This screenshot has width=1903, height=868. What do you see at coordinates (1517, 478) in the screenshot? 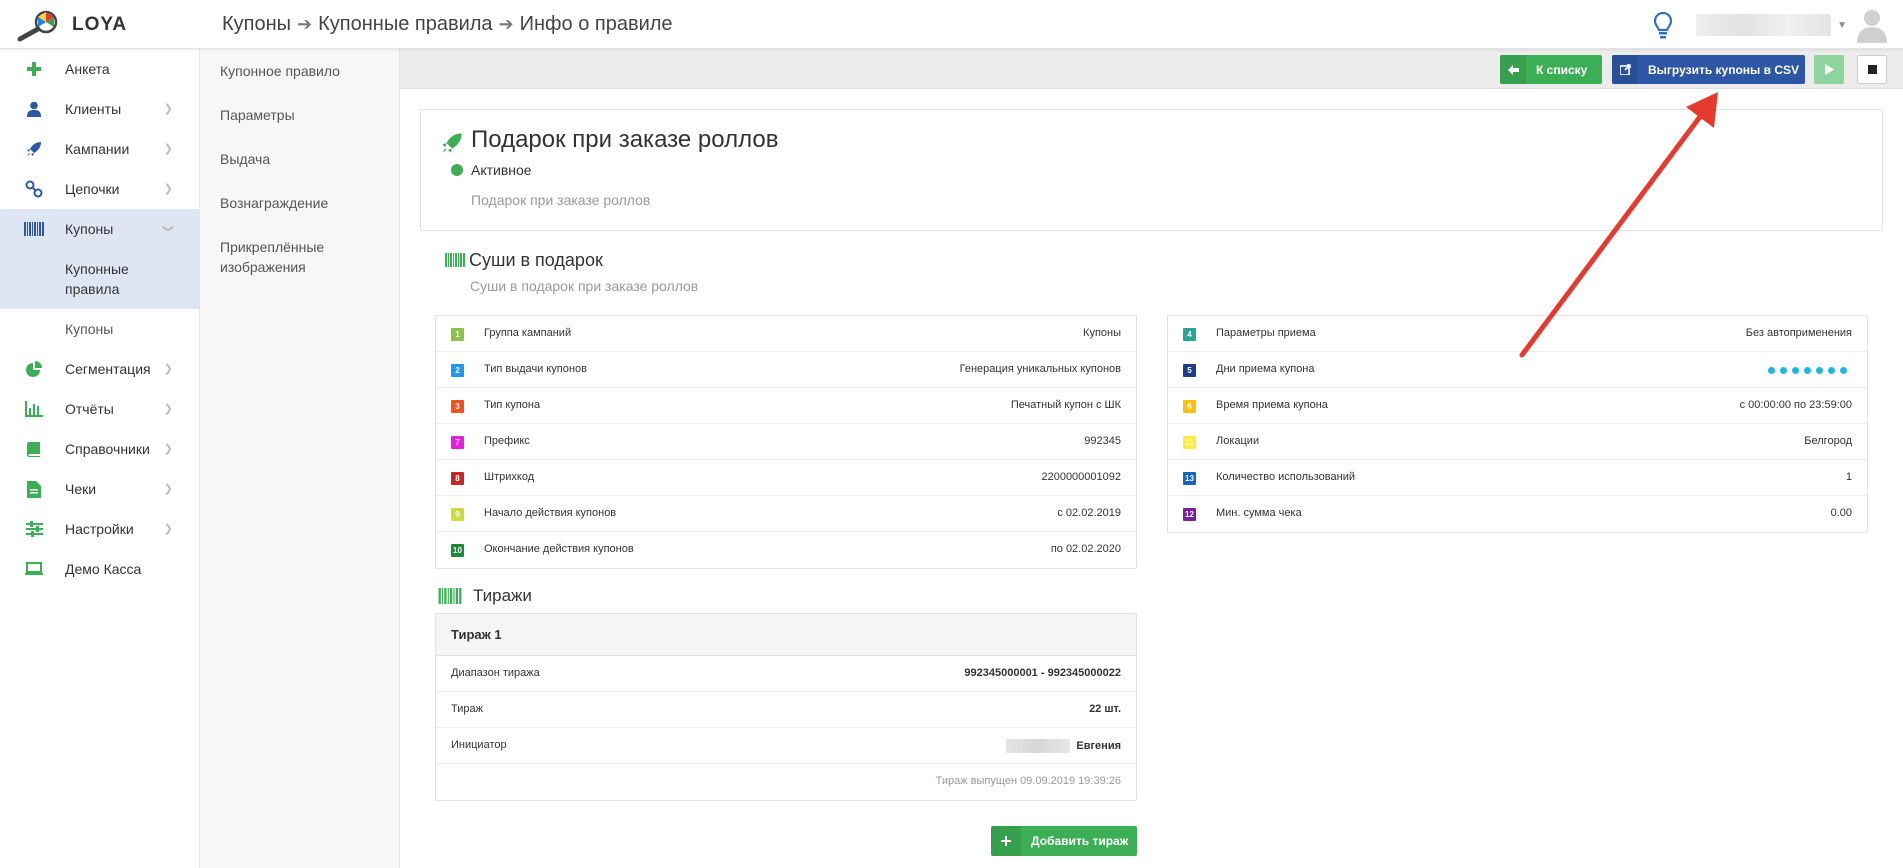
I see `param-row: 13 Количество использований 1` at bounding box center [1517, 478].